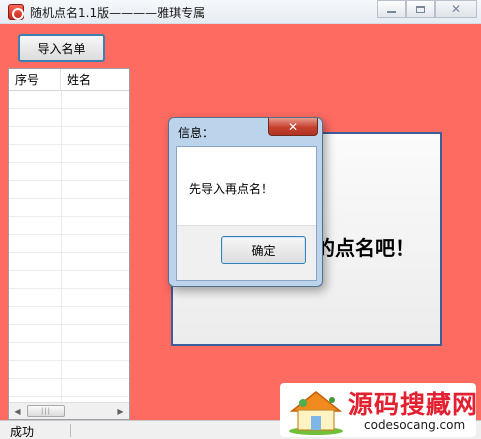 The width and height of the screenshot is (481, 439). What do you see at coordinates (120, 411) in the screenshot?
I see `scroll-right-icon: ▶` at bounding box center [120, 411].